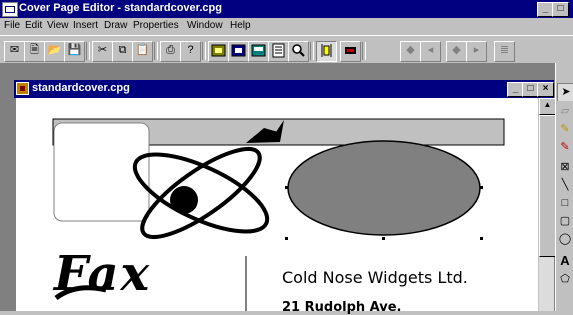 The width and height of the screenshot is (573, 315). I want to click on vertical-scrollbar: ▲, so click(547, 204).